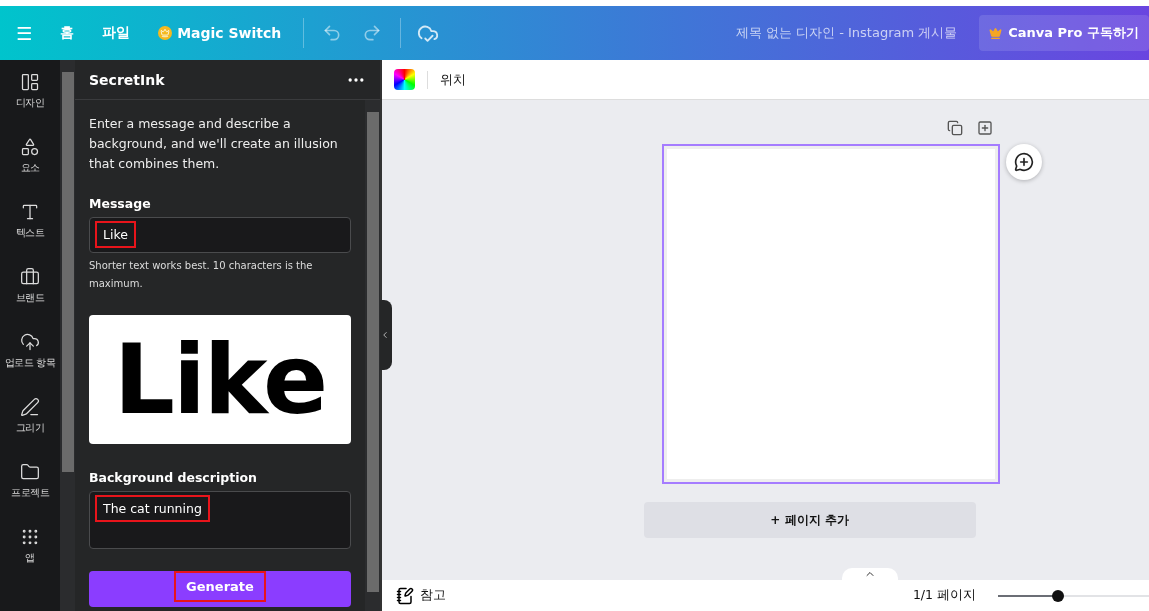 This screenshot has height=611, width=1149. What do you see at coordinates (30, 407) in the screenshot?
I see `pen-icon` at bounding box center [30, 407].